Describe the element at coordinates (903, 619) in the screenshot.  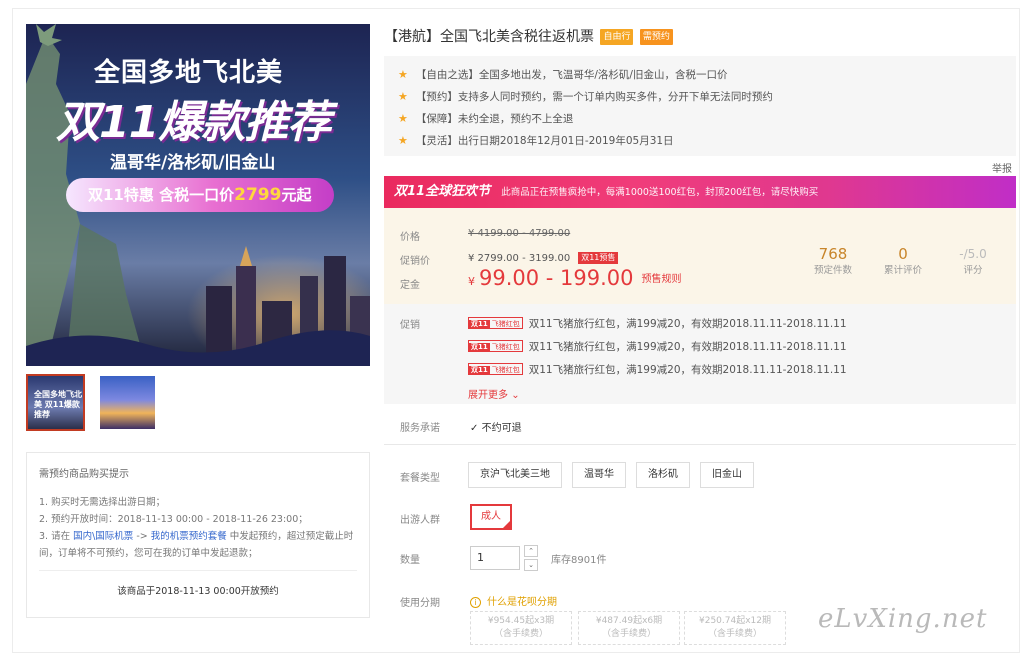
I see `site-watermark: eLvXing.net` at that location.